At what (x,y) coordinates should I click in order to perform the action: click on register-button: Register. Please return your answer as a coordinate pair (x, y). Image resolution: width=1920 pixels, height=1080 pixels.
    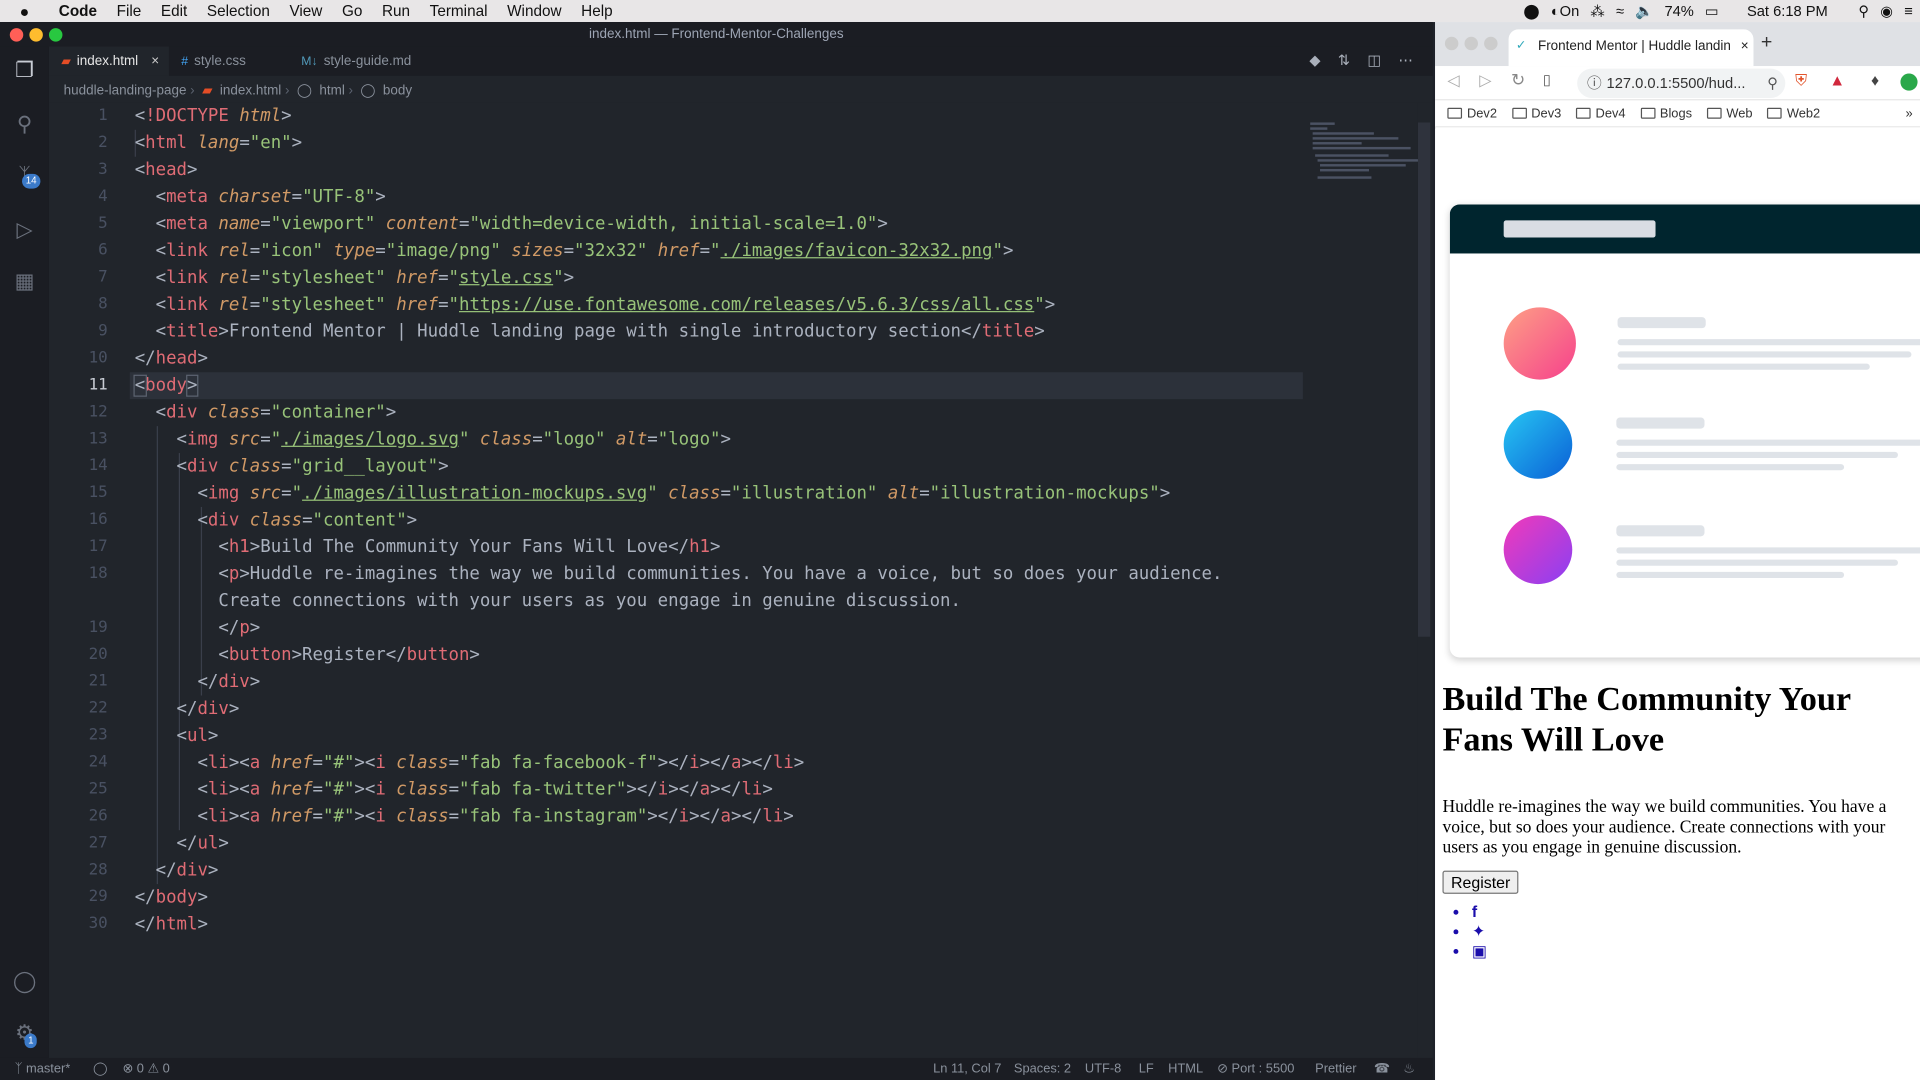
    Looking at the image, I should click on (1480, 882).